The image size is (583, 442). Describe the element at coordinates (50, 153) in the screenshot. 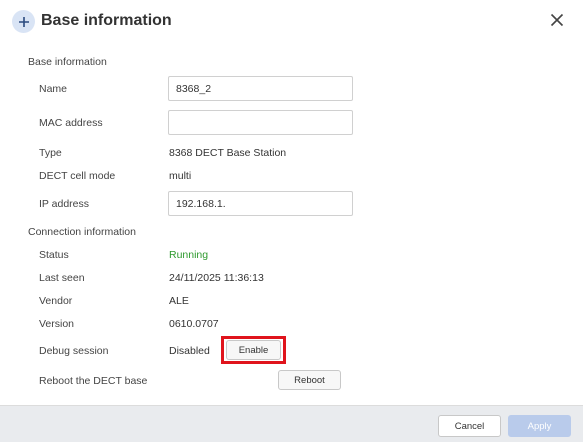

I see `type-label: Type` at that location.